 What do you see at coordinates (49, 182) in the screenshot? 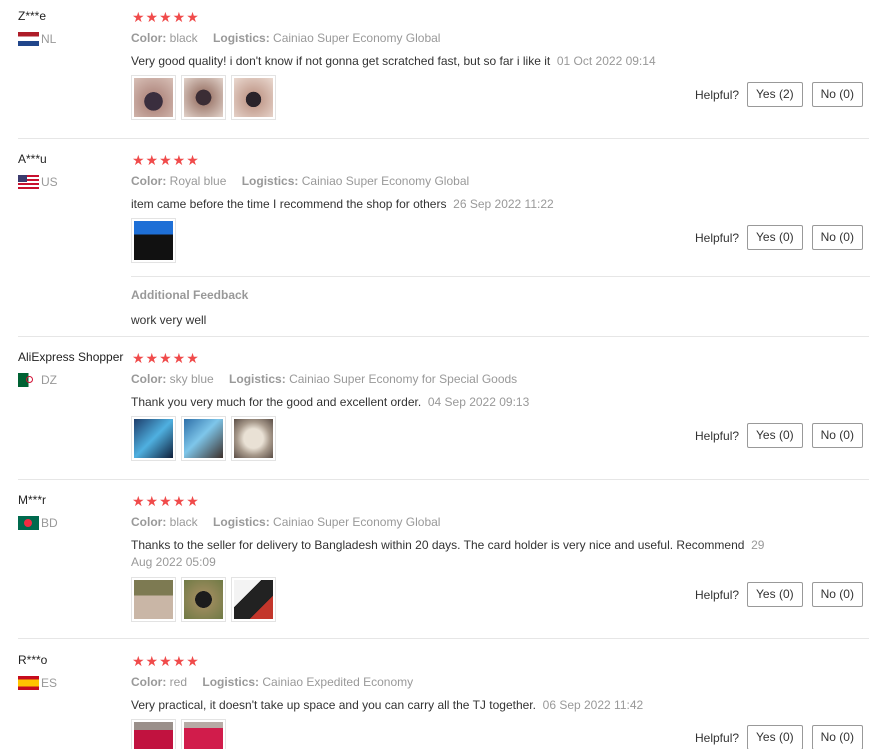
I see `country-code: US` at bounding box center [49, 182].